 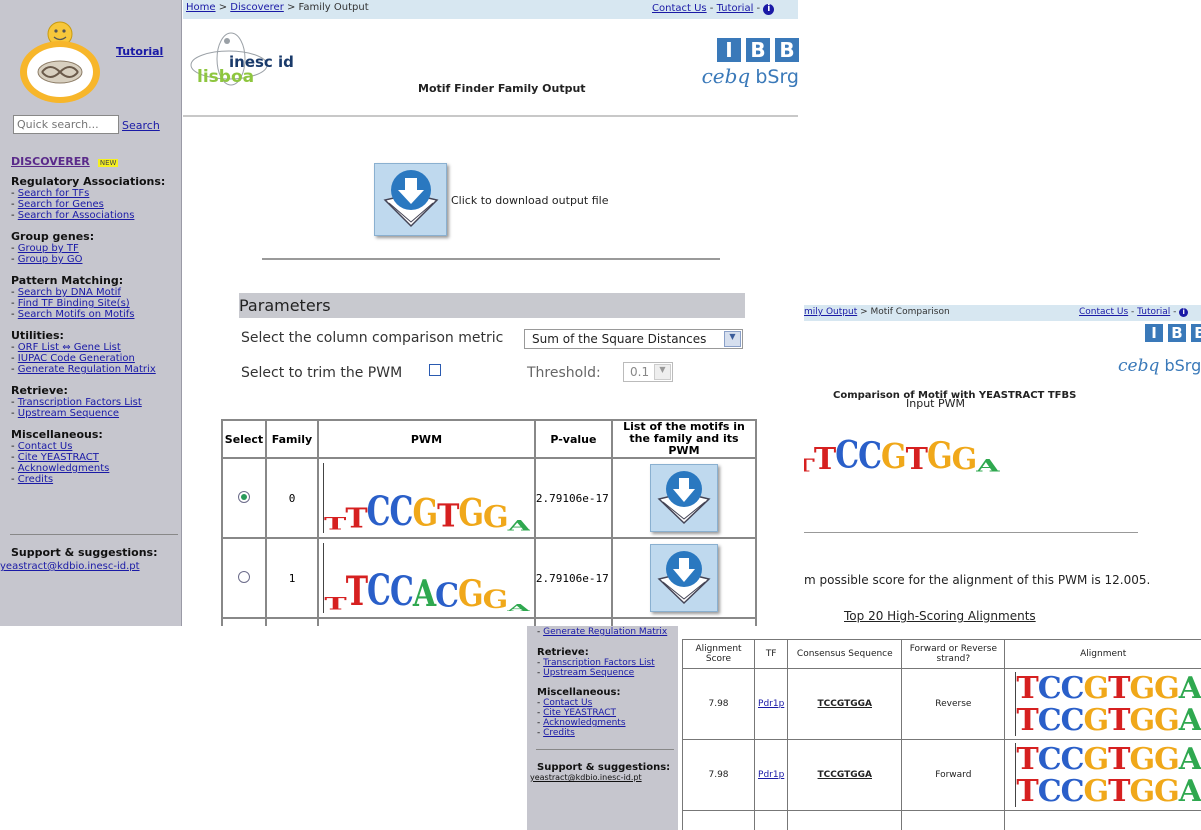 I want to click on discoverer-link: DISCOVERER, so click(x=50, y=161).